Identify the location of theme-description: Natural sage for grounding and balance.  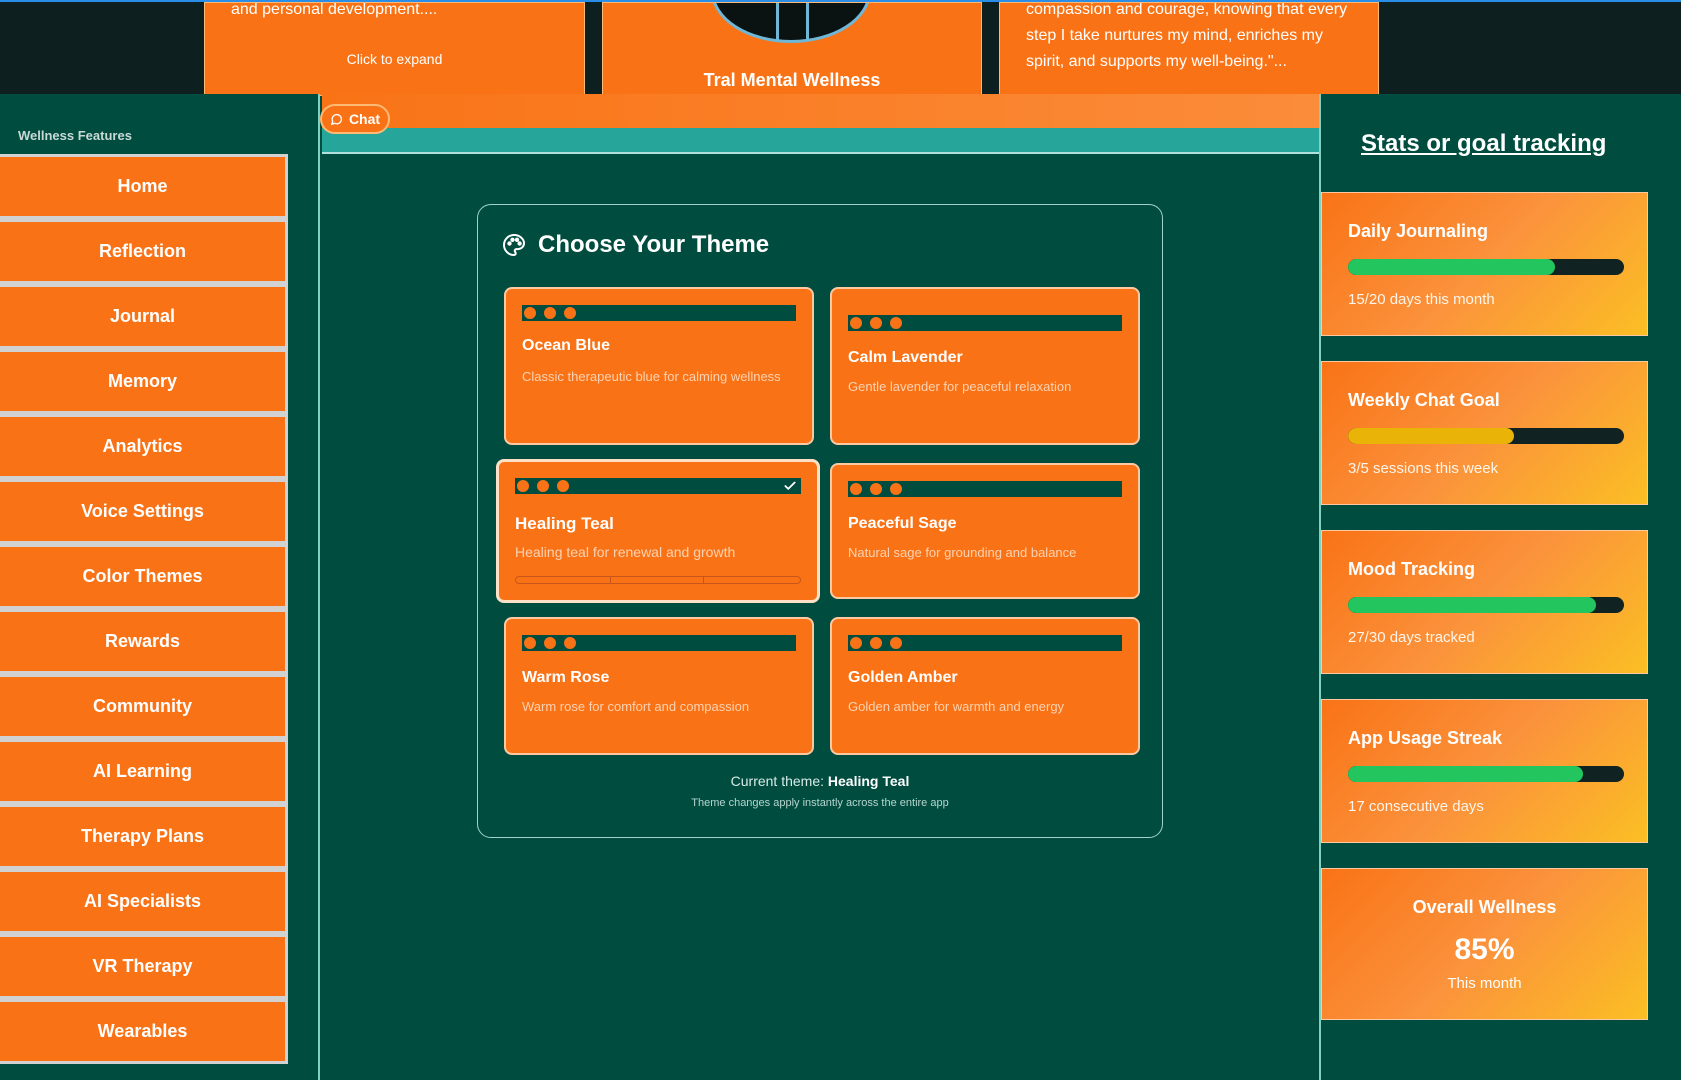
(962, 552).